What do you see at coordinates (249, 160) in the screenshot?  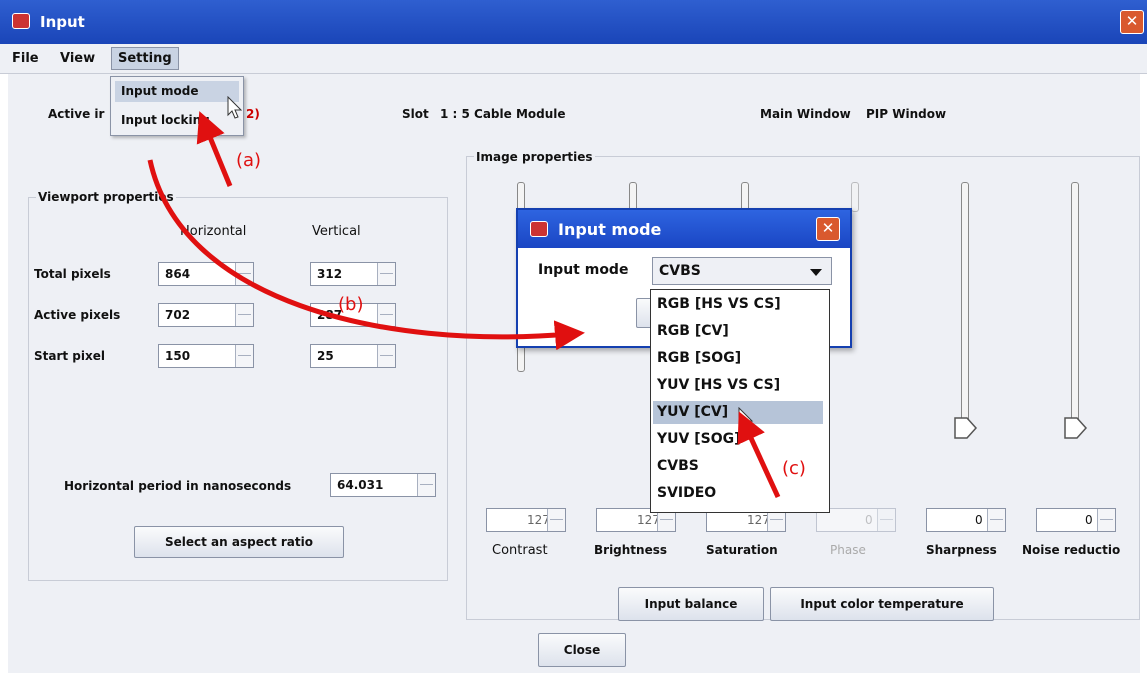 I see `annotation-a: (a)` at bounding box center [249, 160].